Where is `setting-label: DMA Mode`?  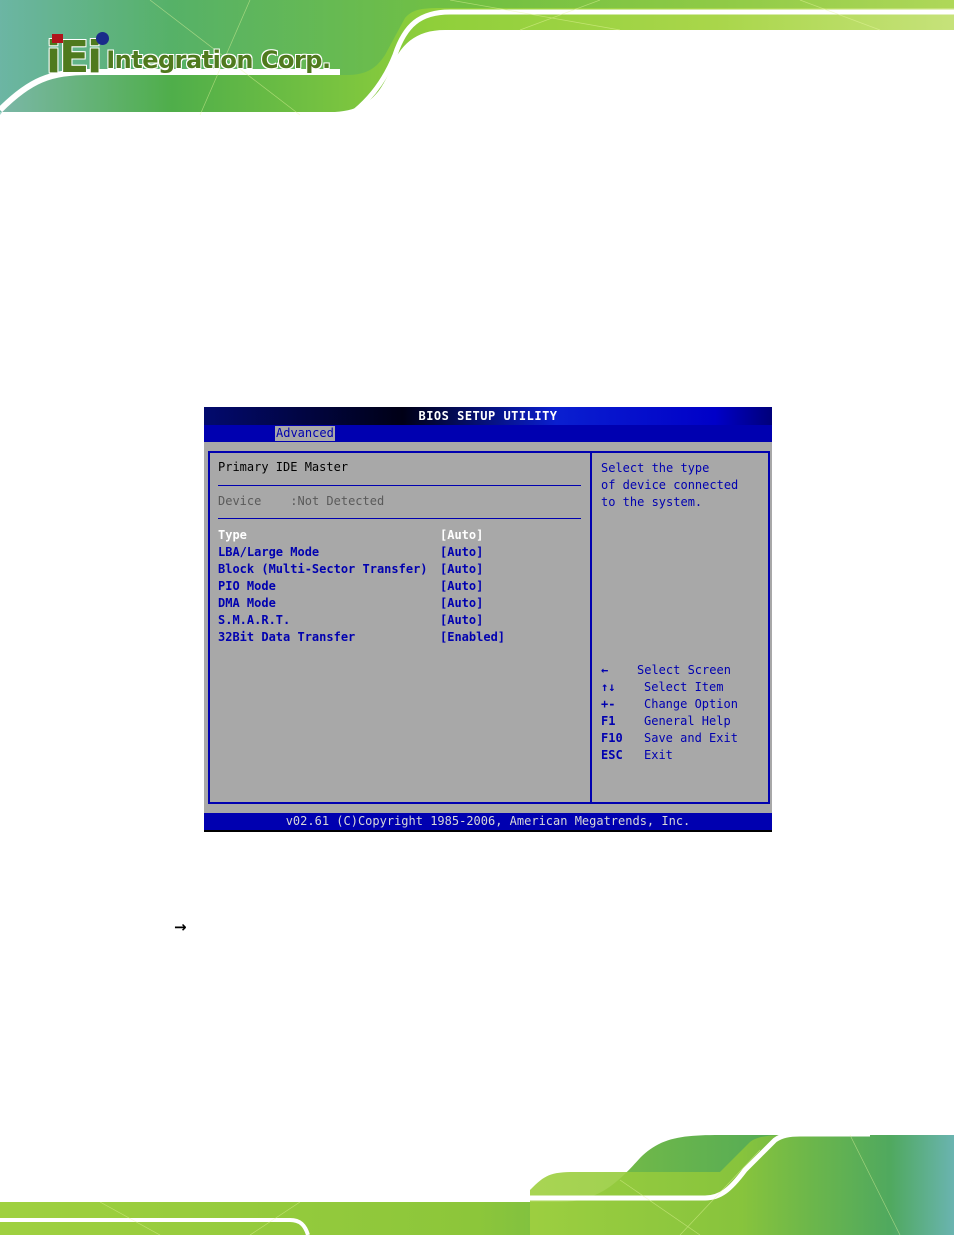 setting-label: DMA Mode is located at coordinates (247, 603).